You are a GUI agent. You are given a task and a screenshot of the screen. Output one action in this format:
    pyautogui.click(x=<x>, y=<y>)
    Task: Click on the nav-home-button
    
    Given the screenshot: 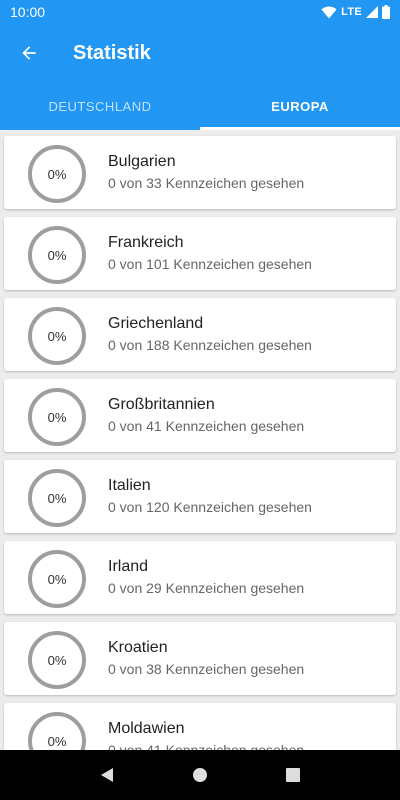 What is the action you would take?
    pyautogui.click(x=200, y=775)
    